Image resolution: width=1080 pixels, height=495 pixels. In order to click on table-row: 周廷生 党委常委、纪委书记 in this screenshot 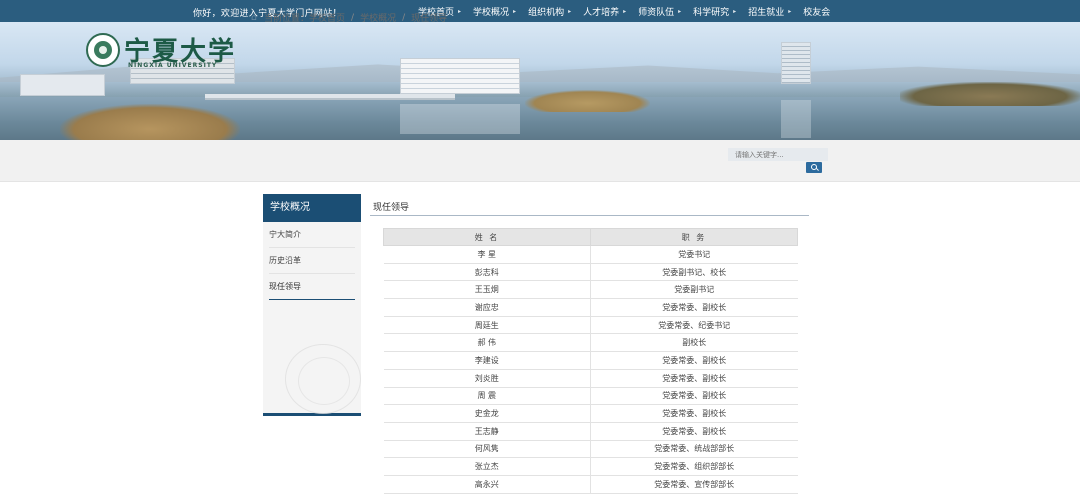, I will do `click(590, 325)`.